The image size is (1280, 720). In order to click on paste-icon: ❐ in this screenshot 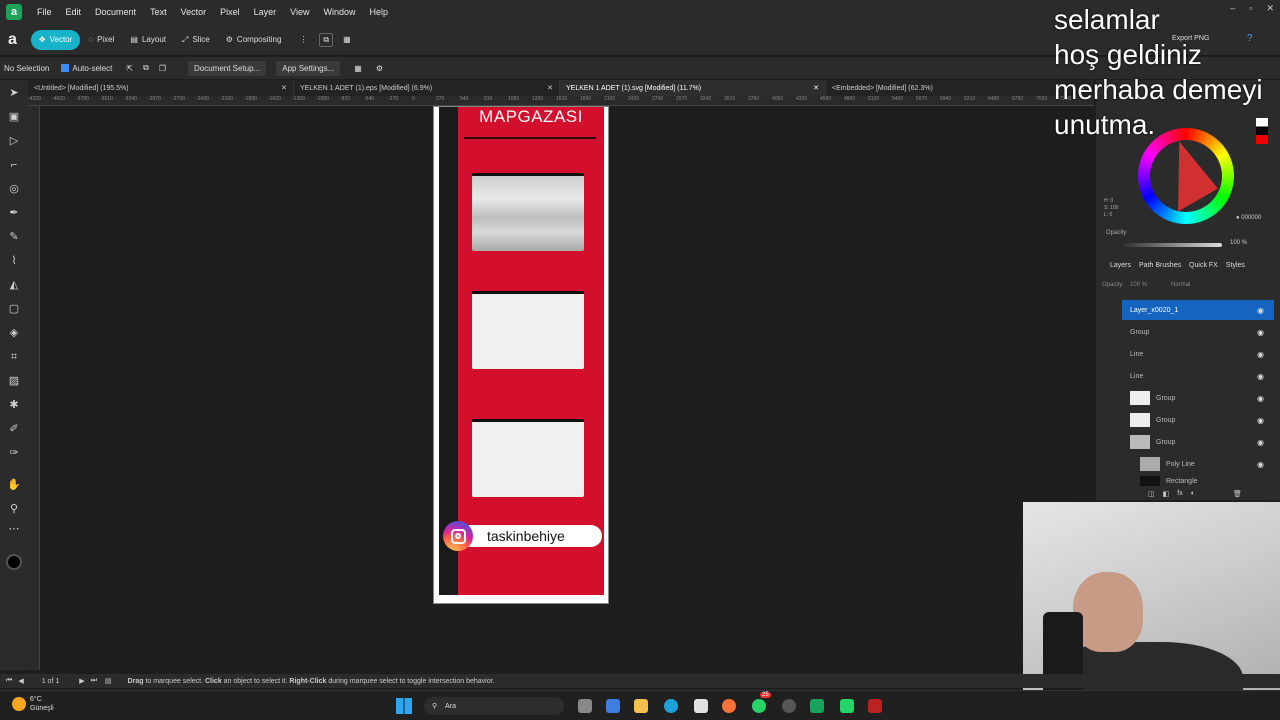, I will do `click(162, 68)`.